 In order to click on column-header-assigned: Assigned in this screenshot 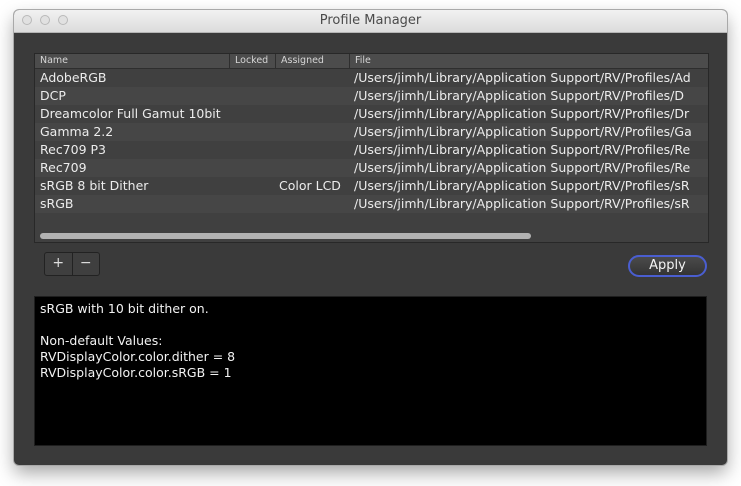, I will do `click(313, 61)`.